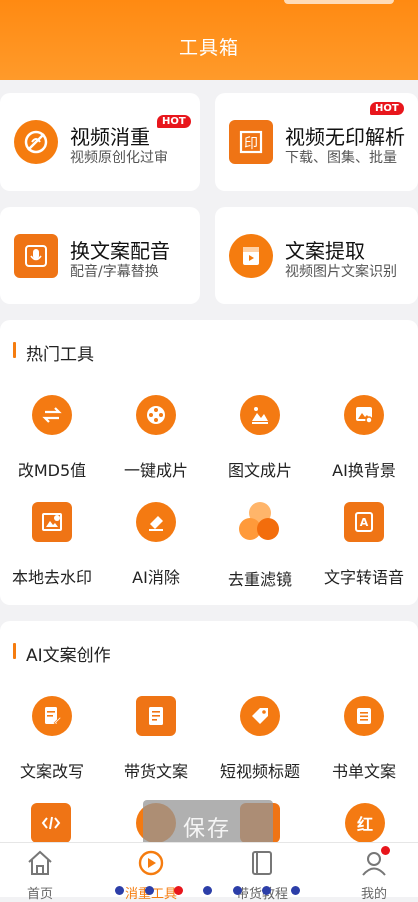  What do you see at coordinates (385, 850) in the screenshot?
I see `notification-dot` at bounding box center [385, 850].